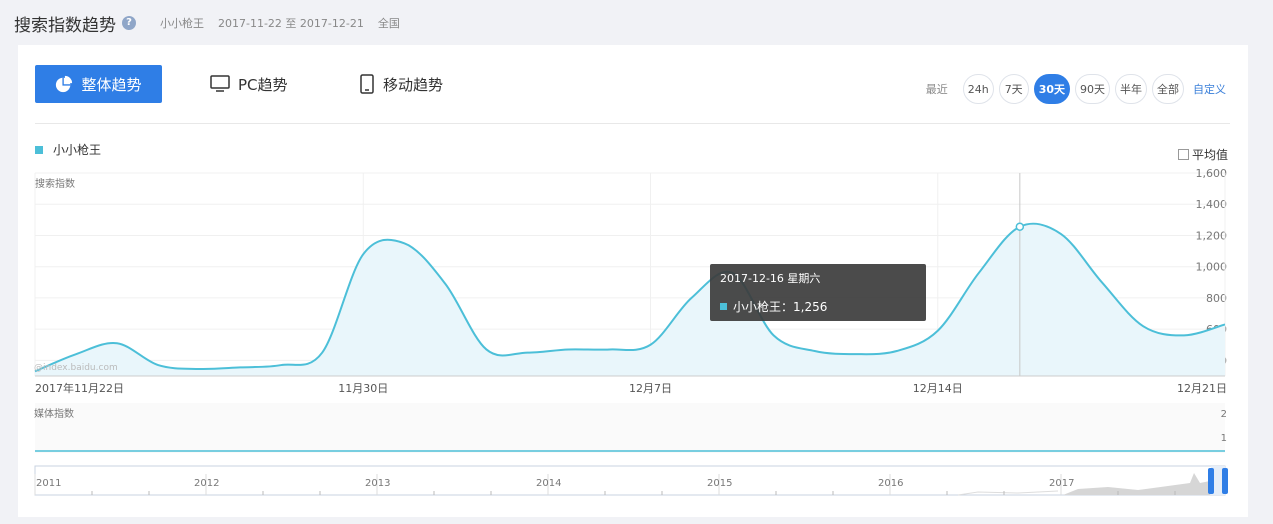 Image resolution: width=1273 pixels, height=524 pixels. Describe the element at coordinates (938, 388) in the screenshot. I see `x-tick-label: 12月14日` at that location.